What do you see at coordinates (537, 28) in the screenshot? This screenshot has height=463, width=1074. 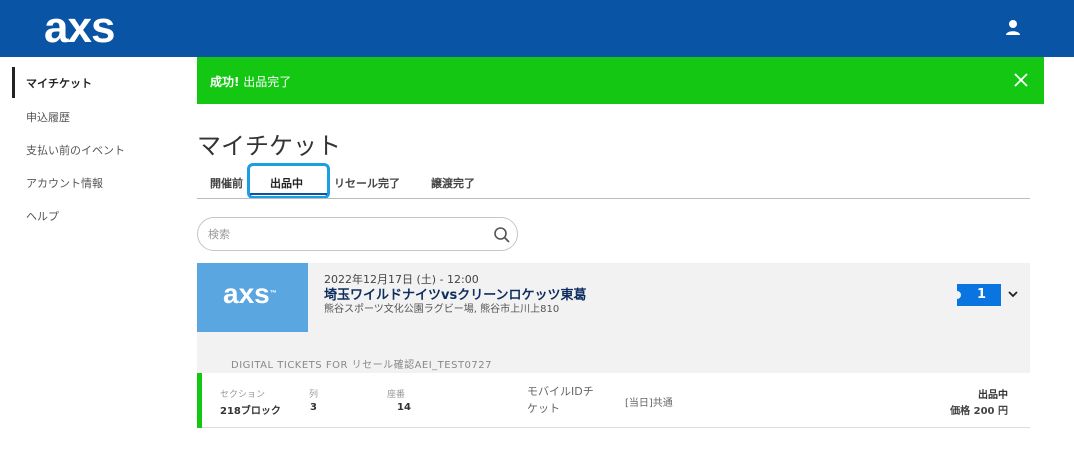 I see `top-bar: axs` at bounding box center [537, 28].